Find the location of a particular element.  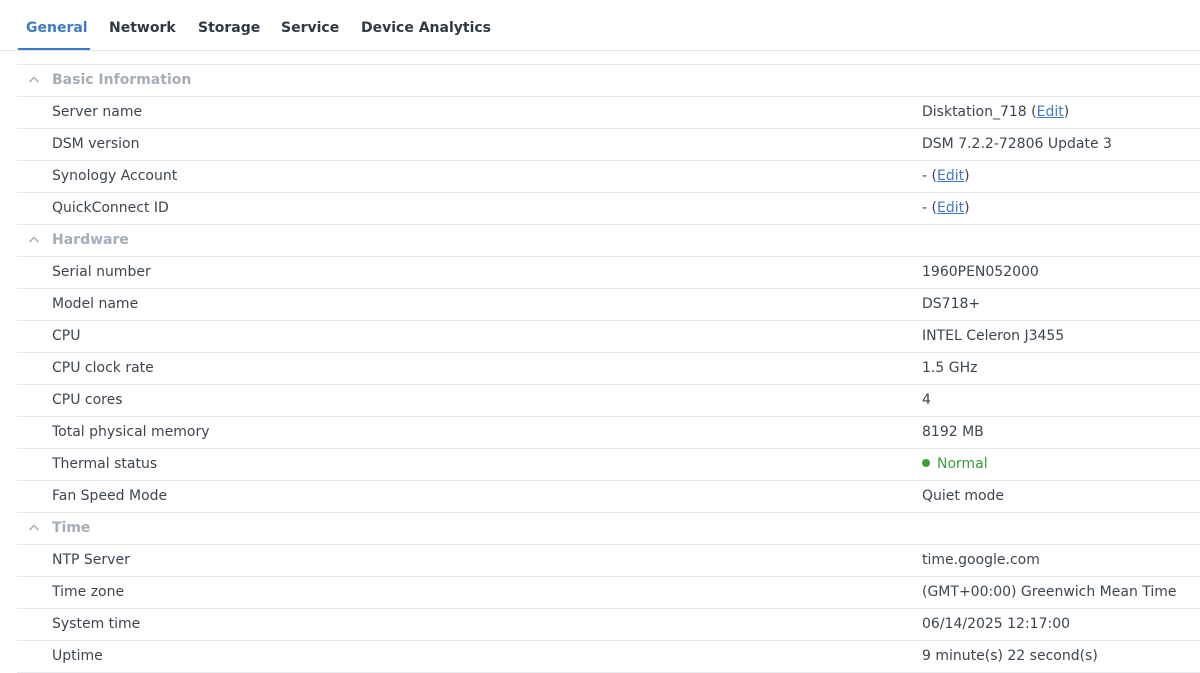

row-label: Time zone is located at coordinates (88, 592).